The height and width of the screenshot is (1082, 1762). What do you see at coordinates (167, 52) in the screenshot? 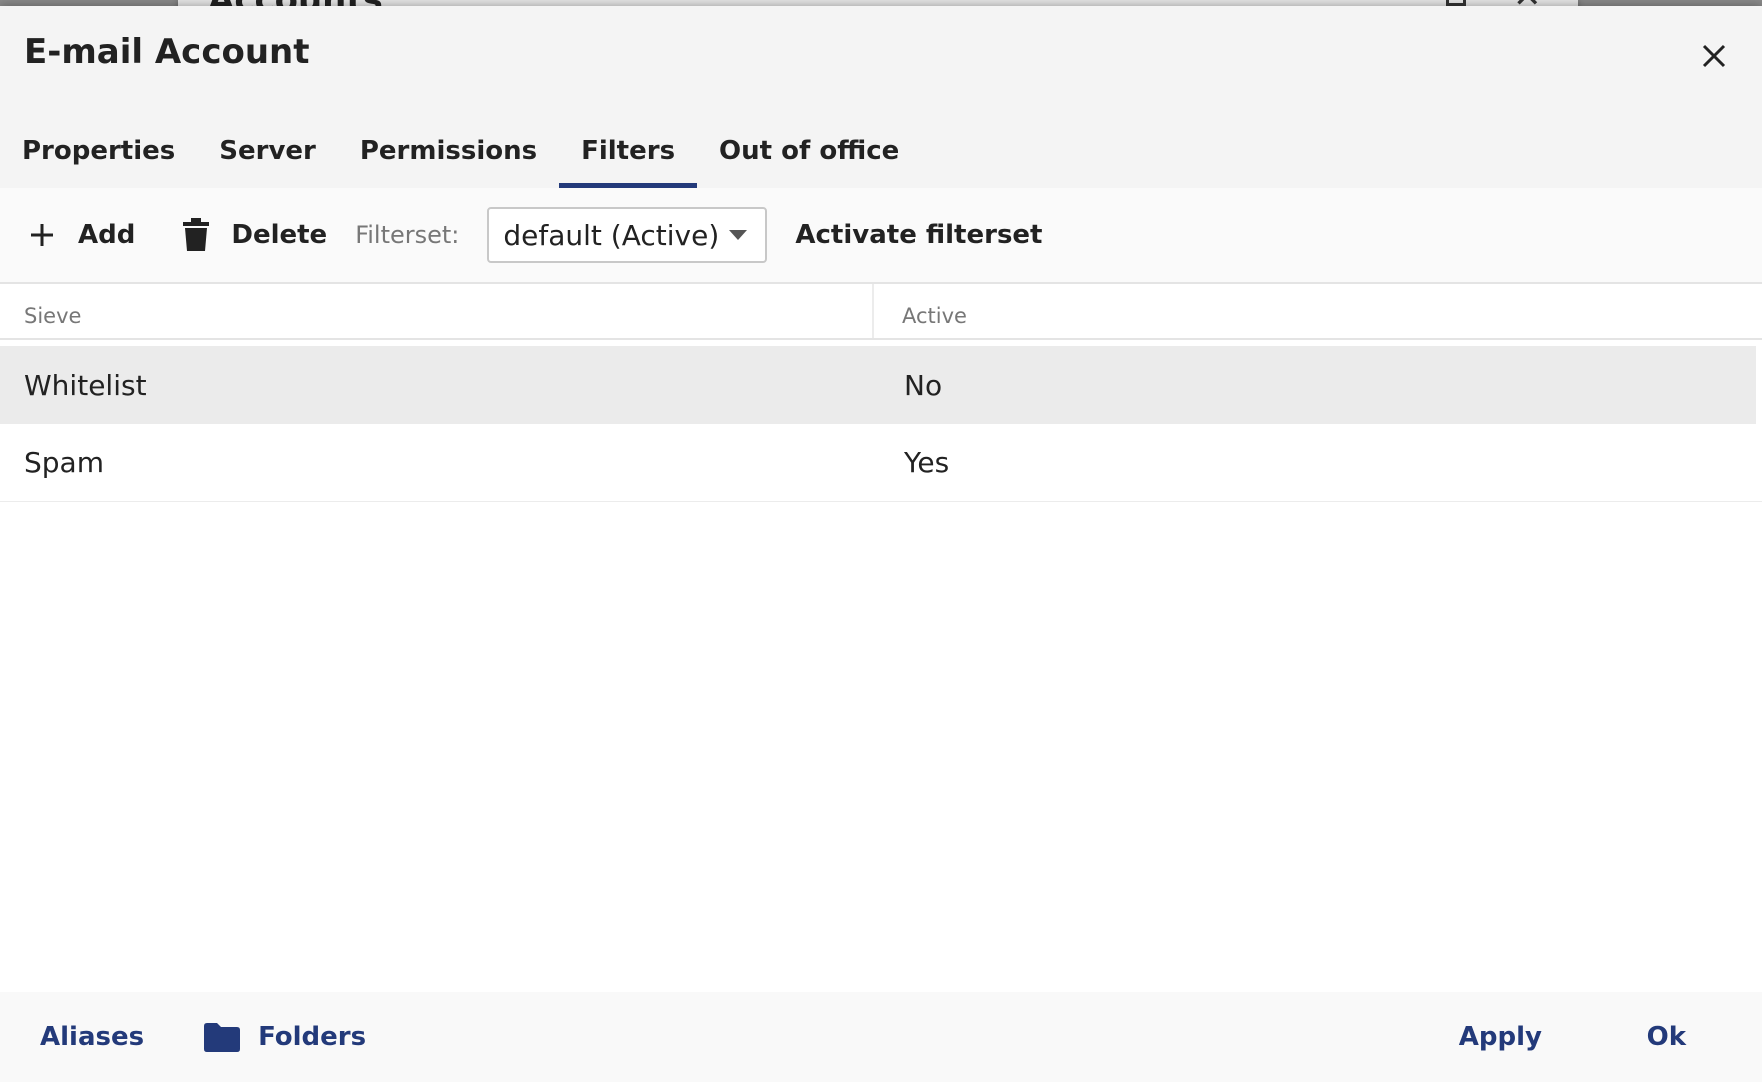
I see `dialog-title: E-mail Account` at bounding box center [167, 52].